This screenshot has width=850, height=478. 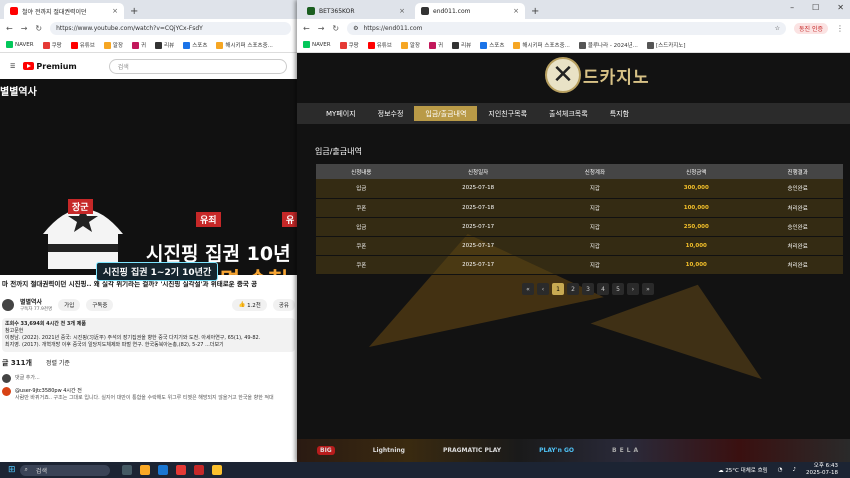 I want to click on chrome-icon, so click(x=180, y=470).